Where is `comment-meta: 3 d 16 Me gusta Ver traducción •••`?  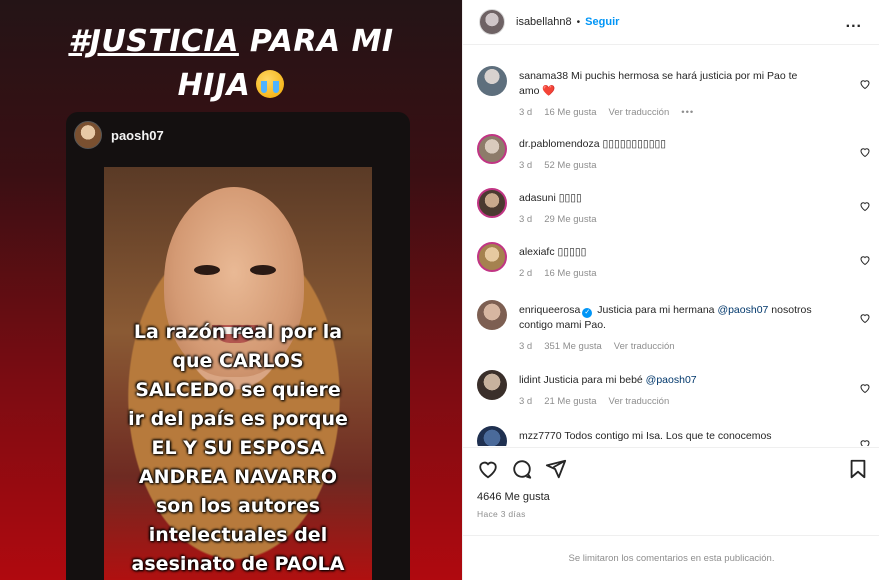 comment-meta: 3 d 16 Me gusta Ver traducción ••• is located at coordinates (669, 112).